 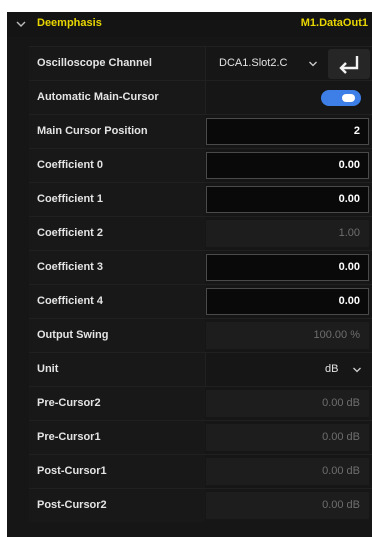 I want to click on row-automatic-main-cursor: Automatic Main-Cursor, so click(x=200, y=97).